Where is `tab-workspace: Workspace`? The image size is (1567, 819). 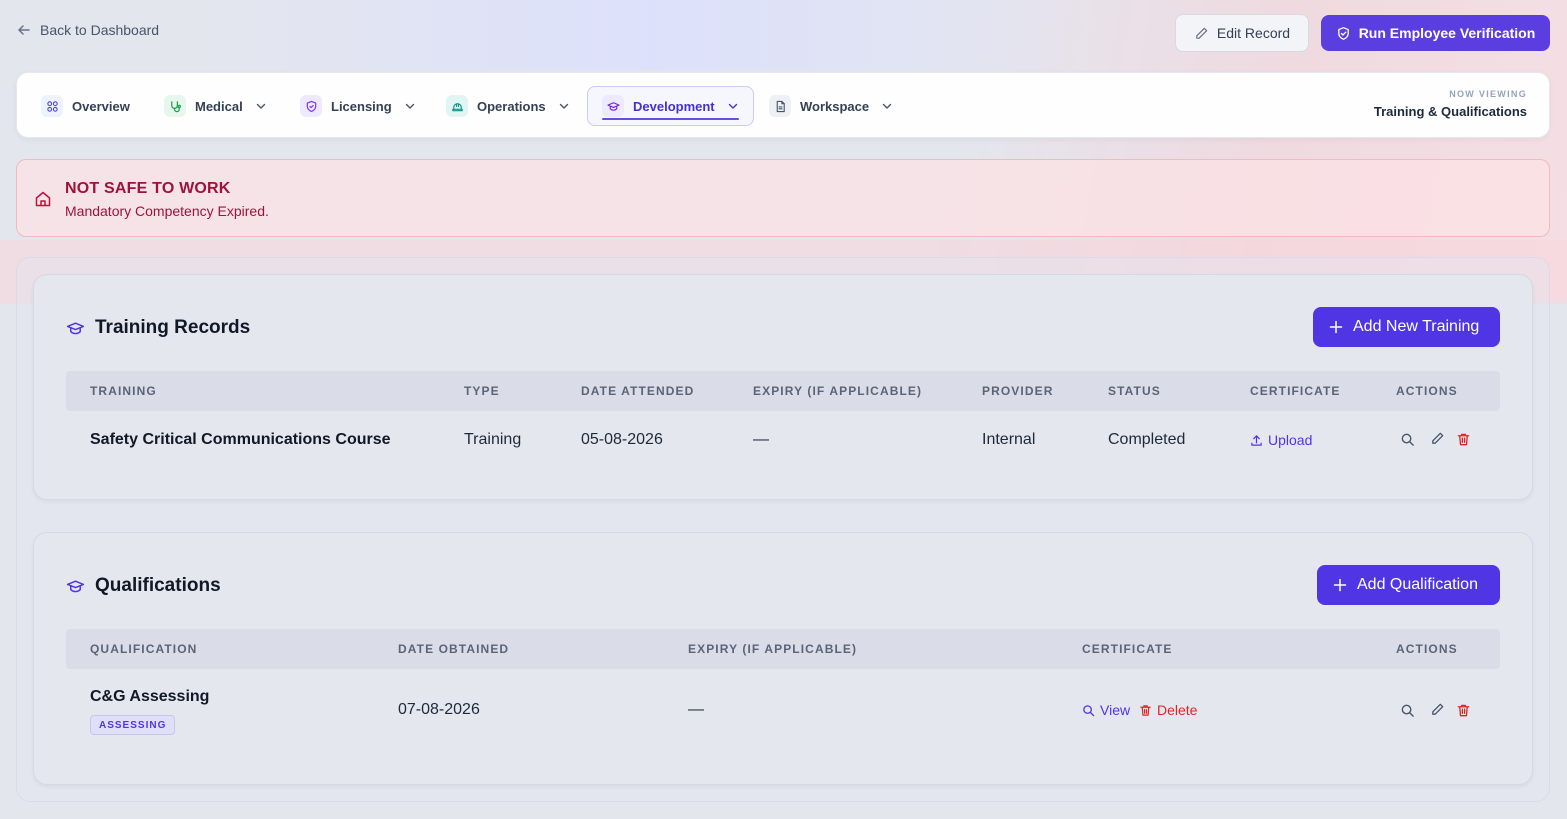 tab-workspace: Workspace is located at coordinates (831, 106).